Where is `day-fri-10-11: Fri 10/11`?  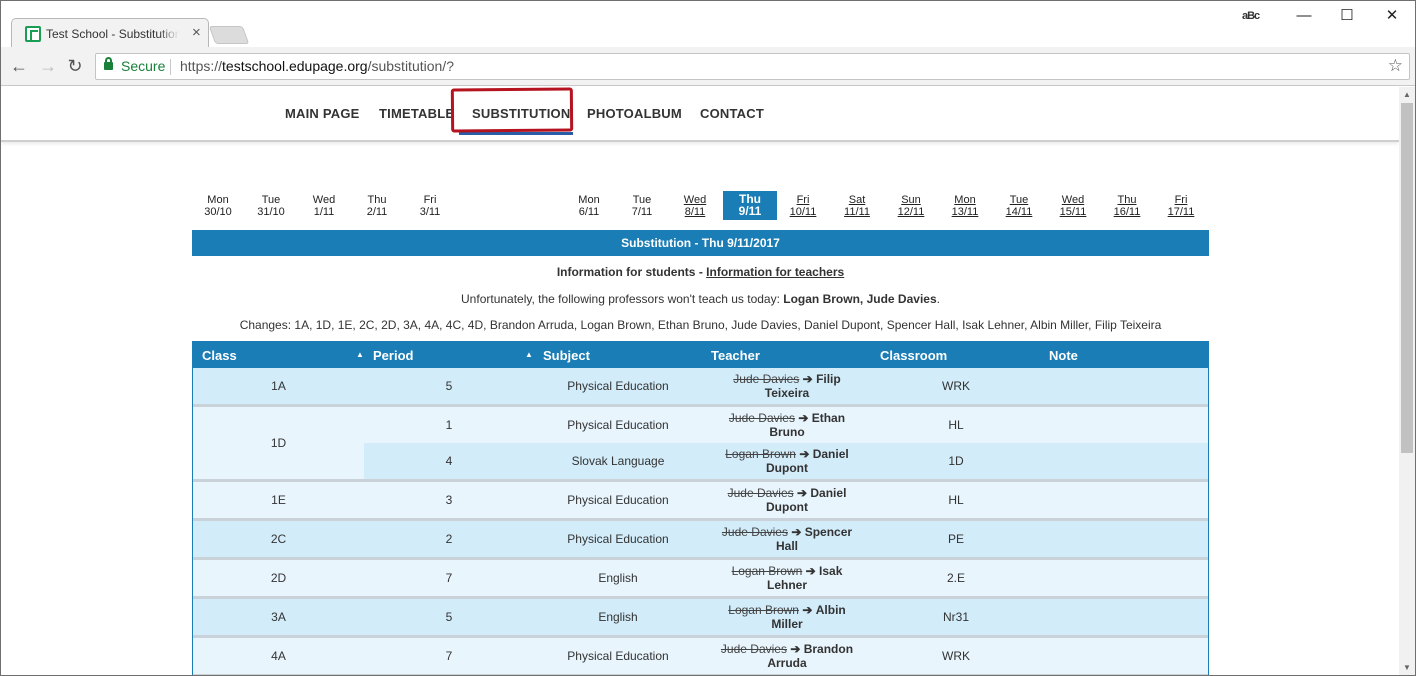 day-fri-10-11: Fri 10/11 is located at coordinates (803, 206).